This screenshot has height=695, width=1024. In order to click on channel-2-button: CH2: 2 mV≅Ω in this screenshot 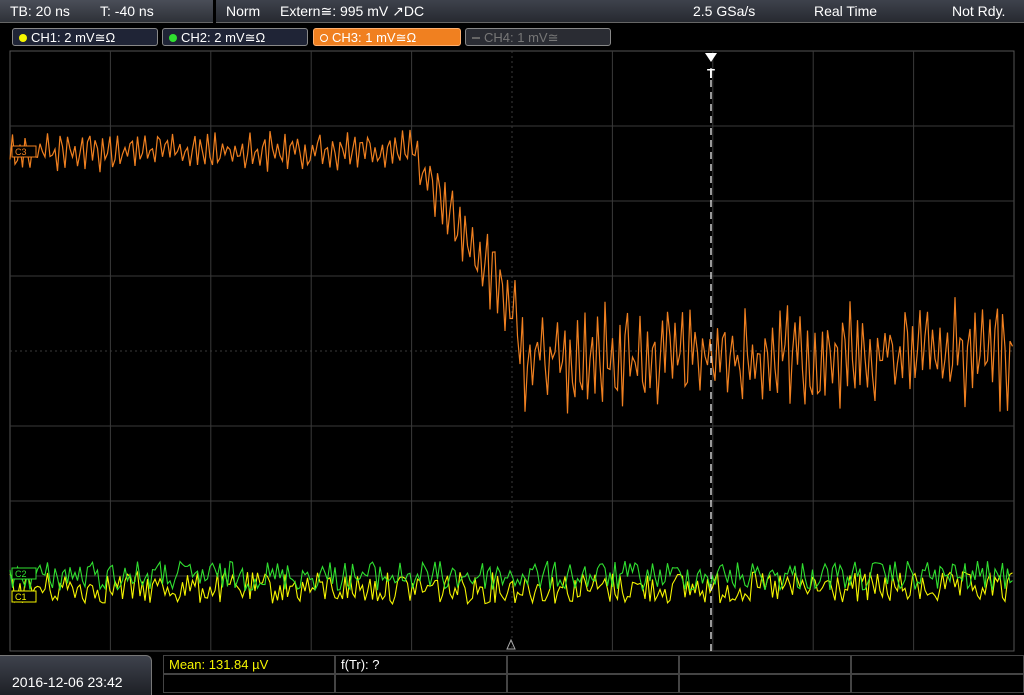, I will do `click(235, 37)`.